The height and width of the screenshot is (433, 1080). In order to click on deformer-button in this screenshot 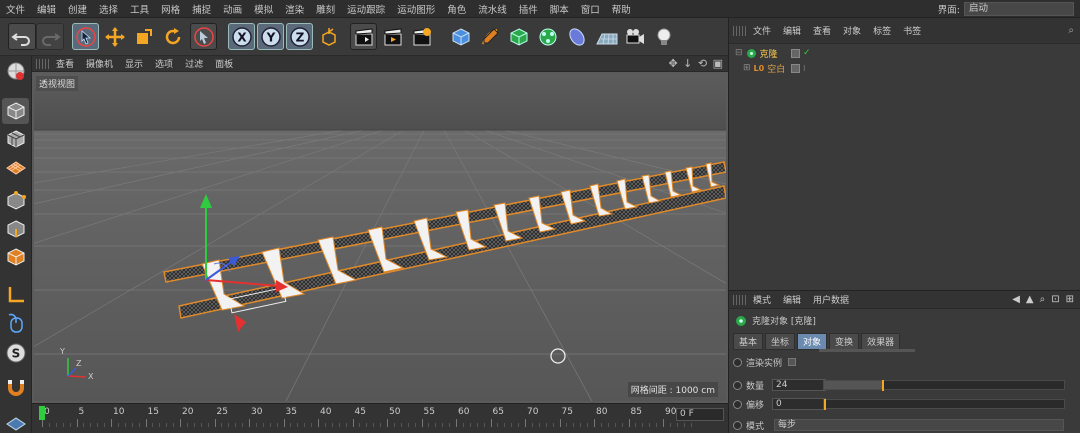, I will do `click(576, 36)`.